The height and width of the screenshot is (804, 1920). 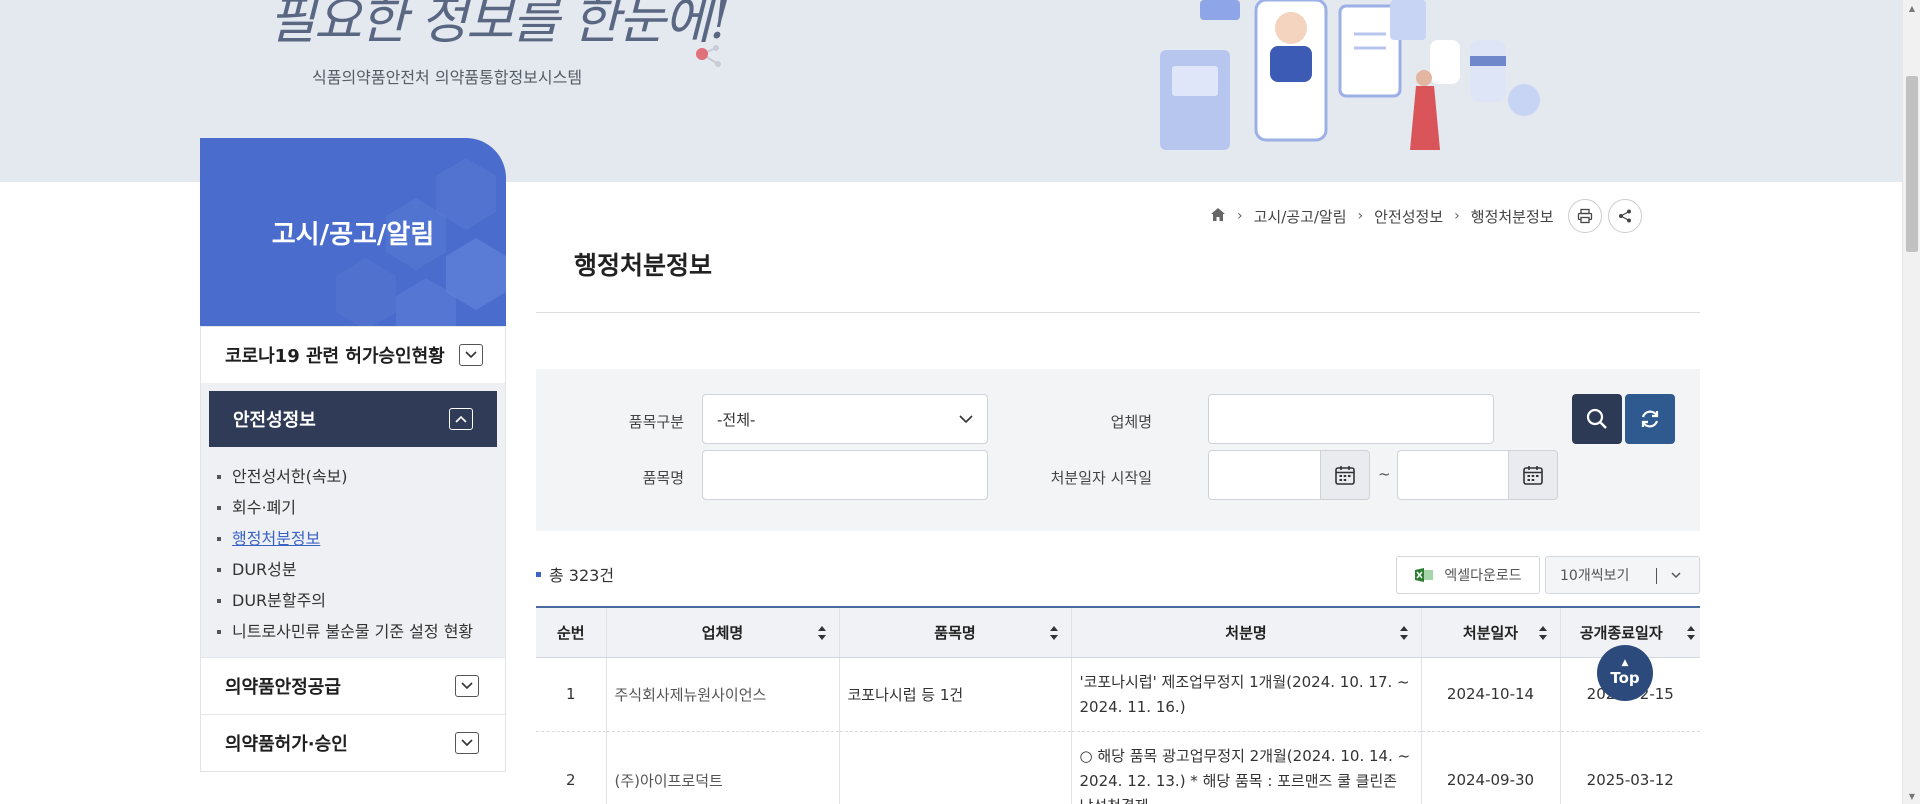 I want to click on search-icon, so click(x=1596, y=418).